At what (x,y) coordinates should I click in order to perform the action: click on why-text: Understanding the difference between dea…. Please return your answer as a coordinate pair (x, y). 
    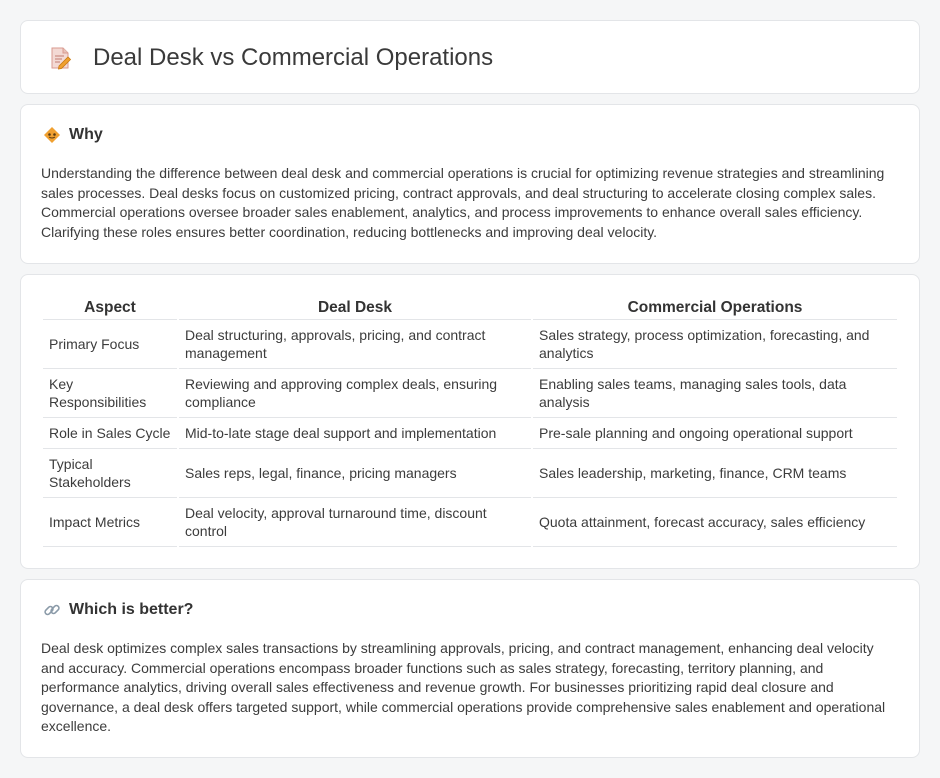
    Looking at the image, I should click on (463, 202).